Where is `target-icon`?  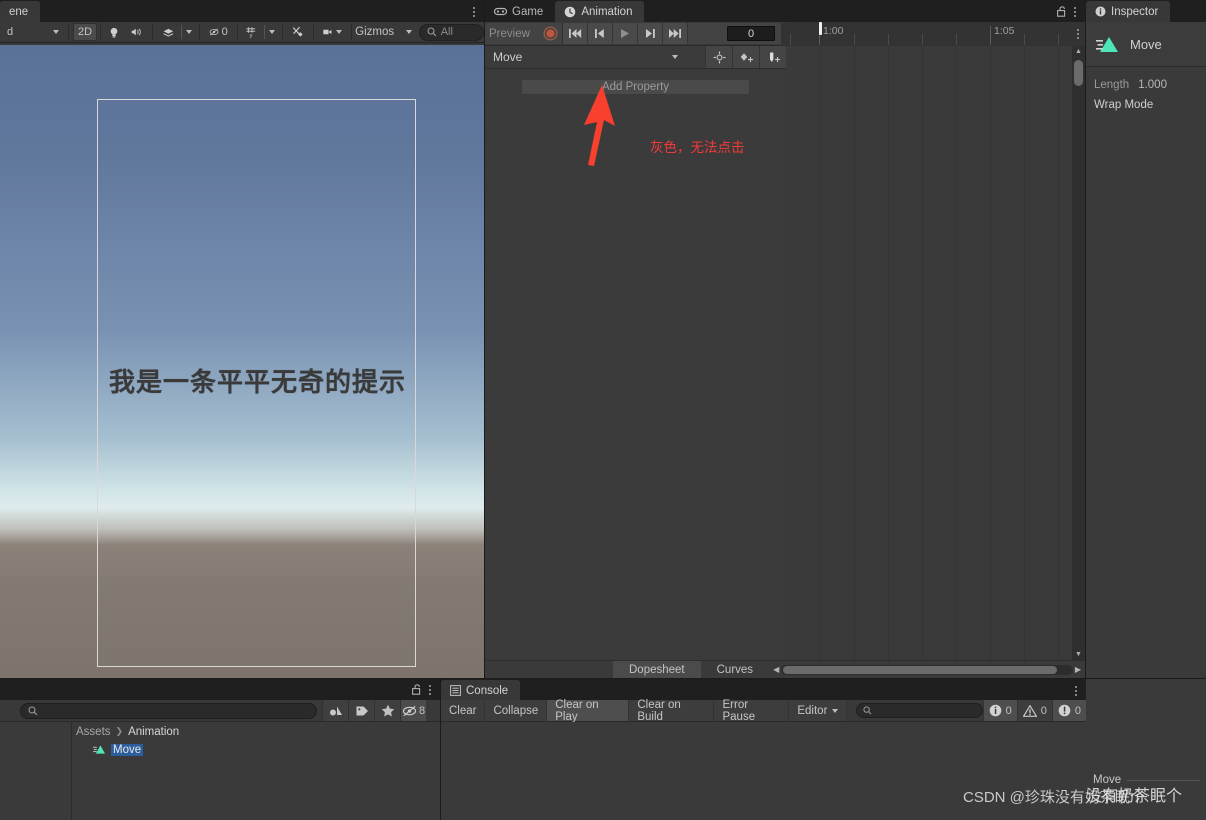 target-icon is located at coordinates (719, 57).